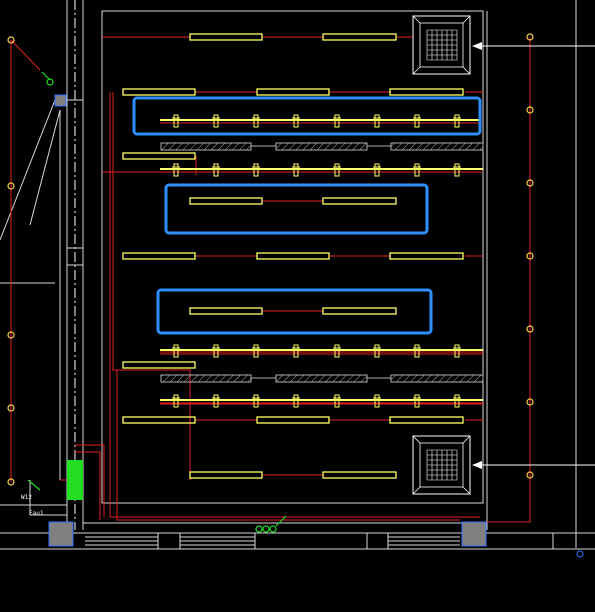  What do you see at coordinates (61, 534) in the screenshot?
I see `column-left-bottom` at bounding box center [61, 534].